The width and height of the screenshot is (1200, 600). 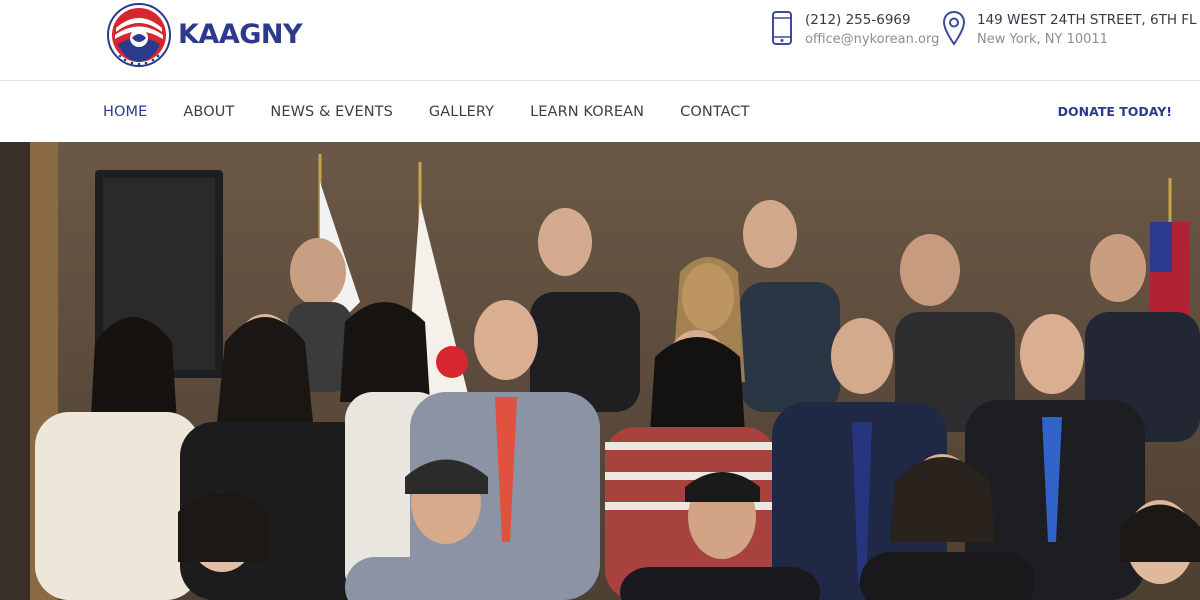 I want to click on nav-item-learn-korean: LEARN KOREAN, so click(x=587, y=112).